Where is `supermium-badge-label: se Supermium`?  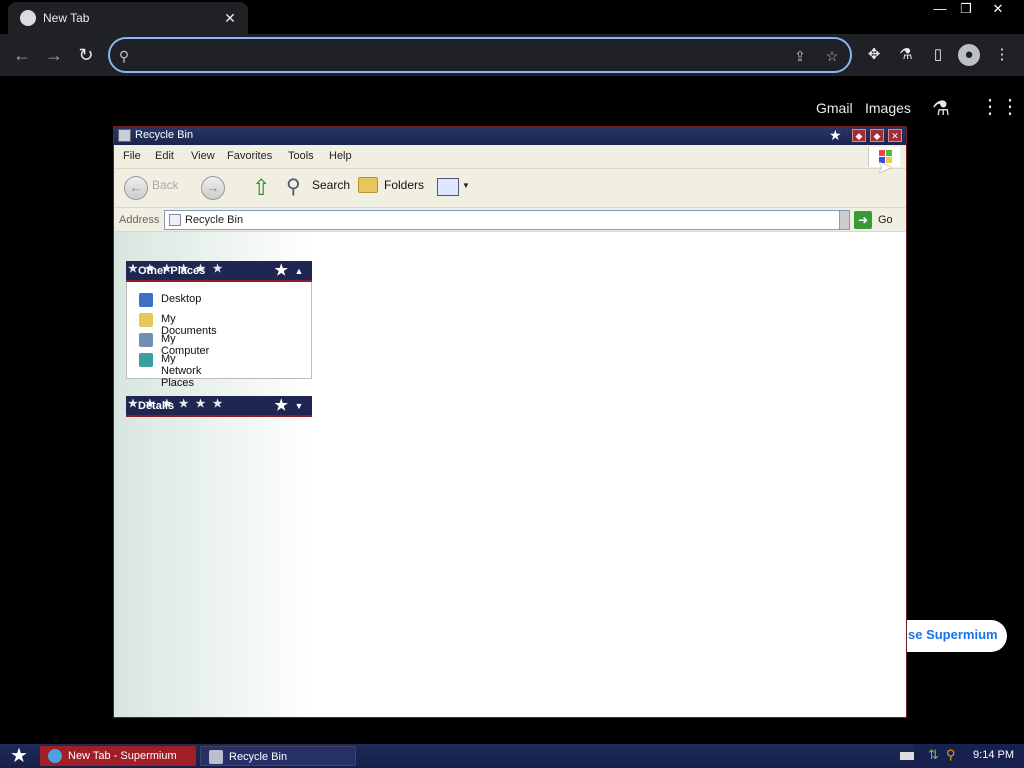
supermium-badge-label: se Supermium is located at coordinates (953, 634).